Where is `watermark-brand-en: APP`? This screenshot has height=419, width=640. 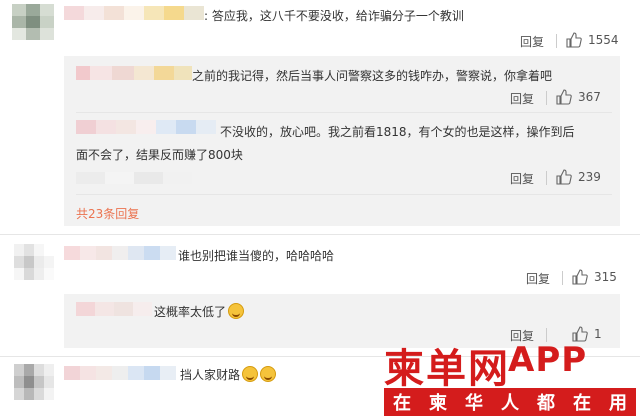 watermark-brand-en: APP is located at coordinates (548, 360).